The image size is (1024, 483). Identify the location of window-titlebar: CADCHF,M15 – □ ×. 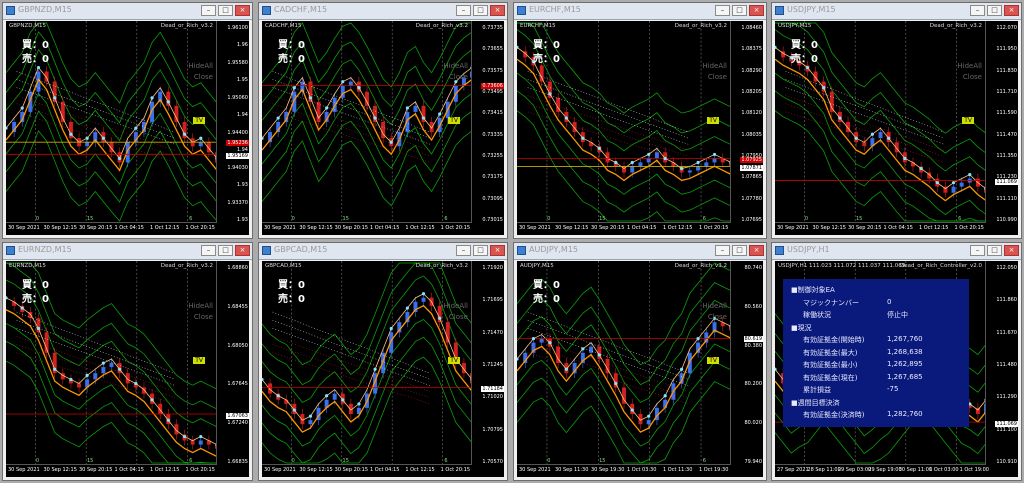
(383, 11).